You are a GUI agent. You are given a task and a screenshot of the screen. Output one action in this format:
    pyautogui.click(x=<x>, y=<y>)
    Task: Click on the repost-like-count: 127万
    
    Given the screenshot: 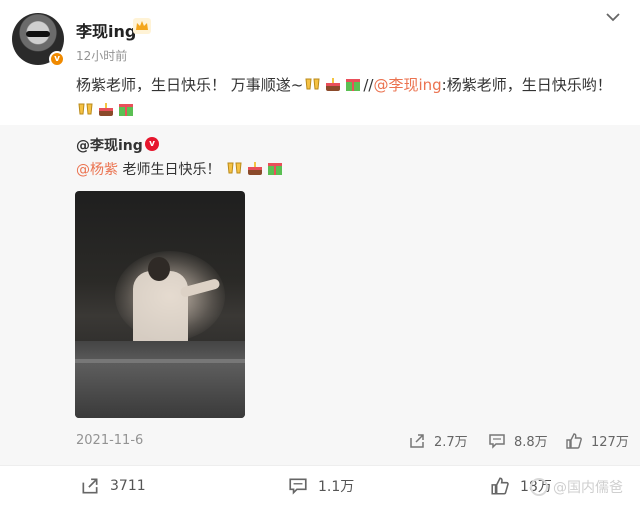 What is the action you would take?
    pyautogui.click(x=610, y=442)
    